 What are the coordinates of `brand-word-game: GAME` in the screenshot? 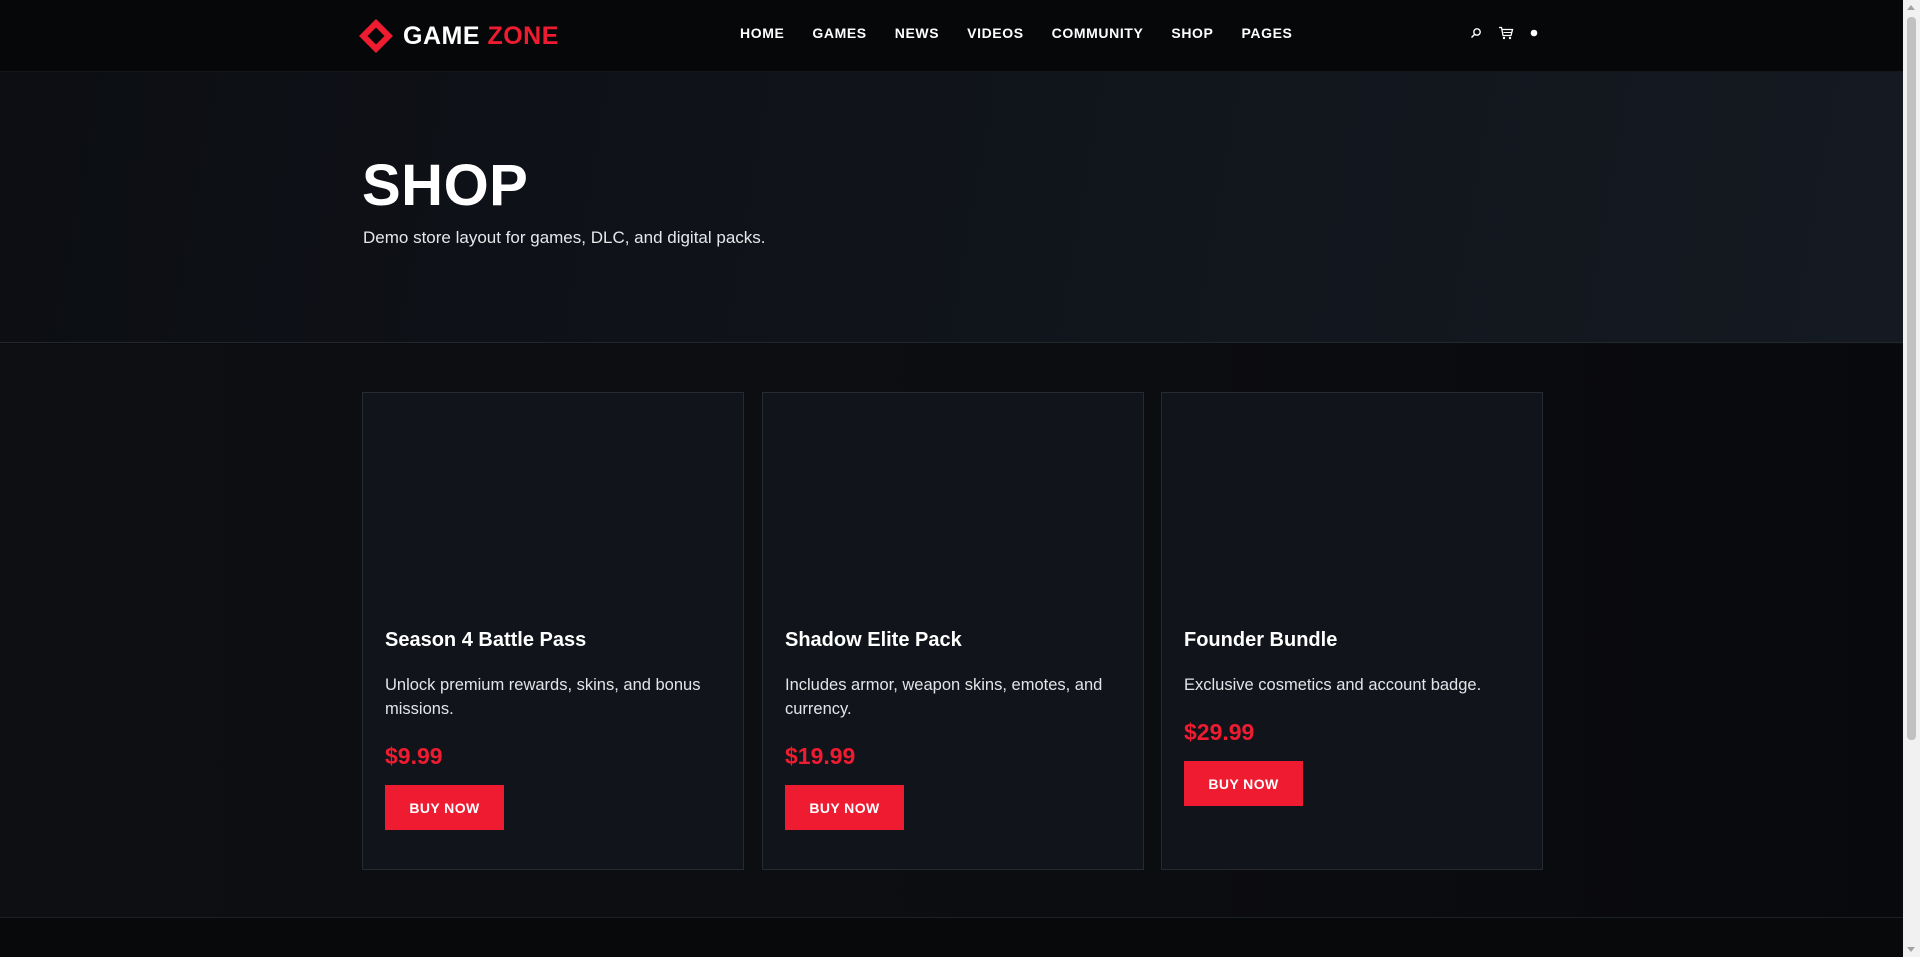 It's located at (441, 35).